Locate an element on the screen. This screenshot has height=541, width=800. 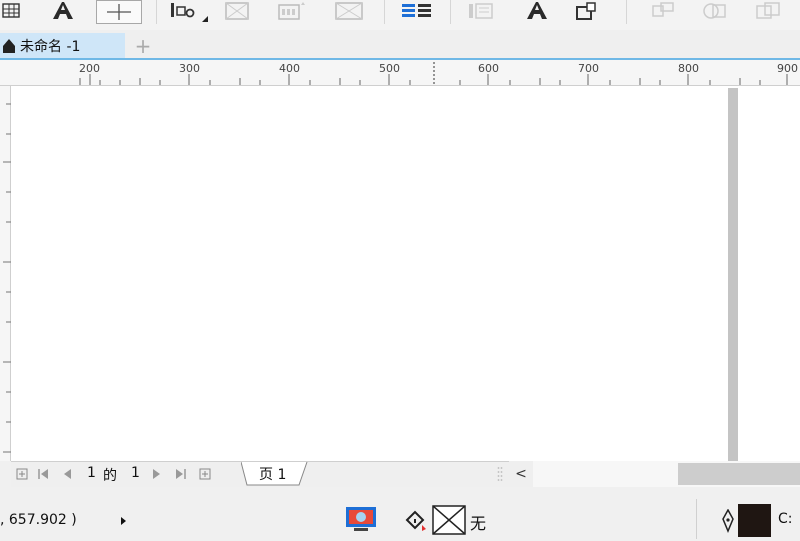
ruler-label: 600 is located at coordinates (488, 68).